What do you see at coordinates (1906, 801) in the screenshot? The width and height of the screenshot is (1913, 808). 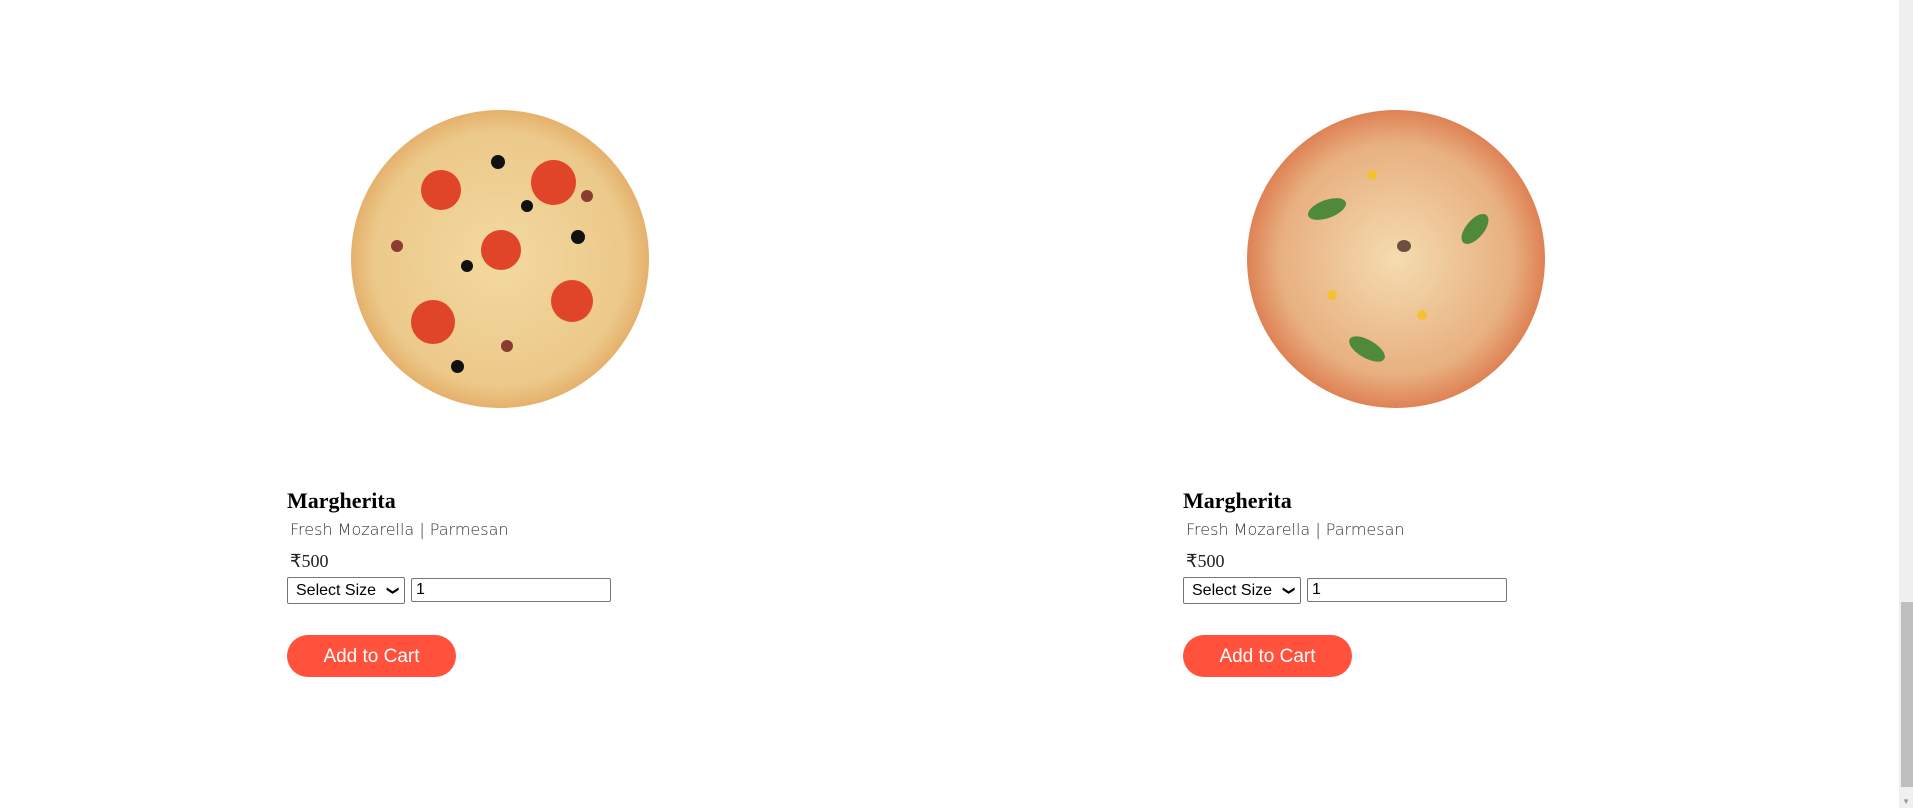 I see `scroll-down-arrow-icon: ▼` at bounding box center [1906, 801].